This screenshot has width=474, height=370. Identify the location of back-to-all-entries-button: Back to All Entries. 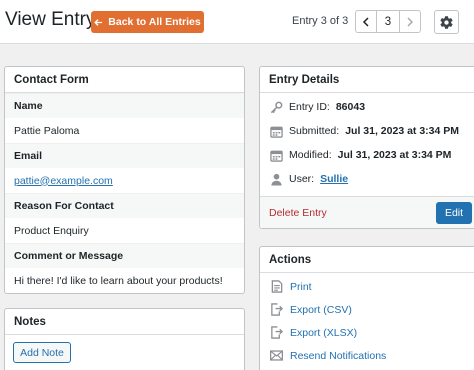
(147, 22).